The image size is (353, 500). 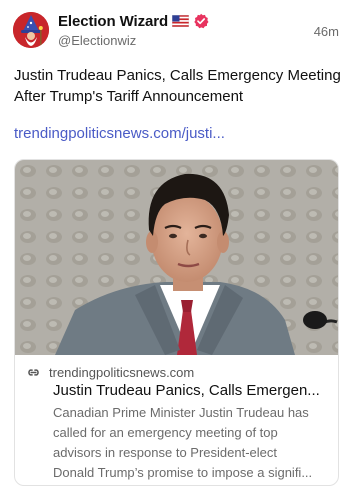 I want to click on author-name-row: Election Wizard, so click(x=133, y=21).